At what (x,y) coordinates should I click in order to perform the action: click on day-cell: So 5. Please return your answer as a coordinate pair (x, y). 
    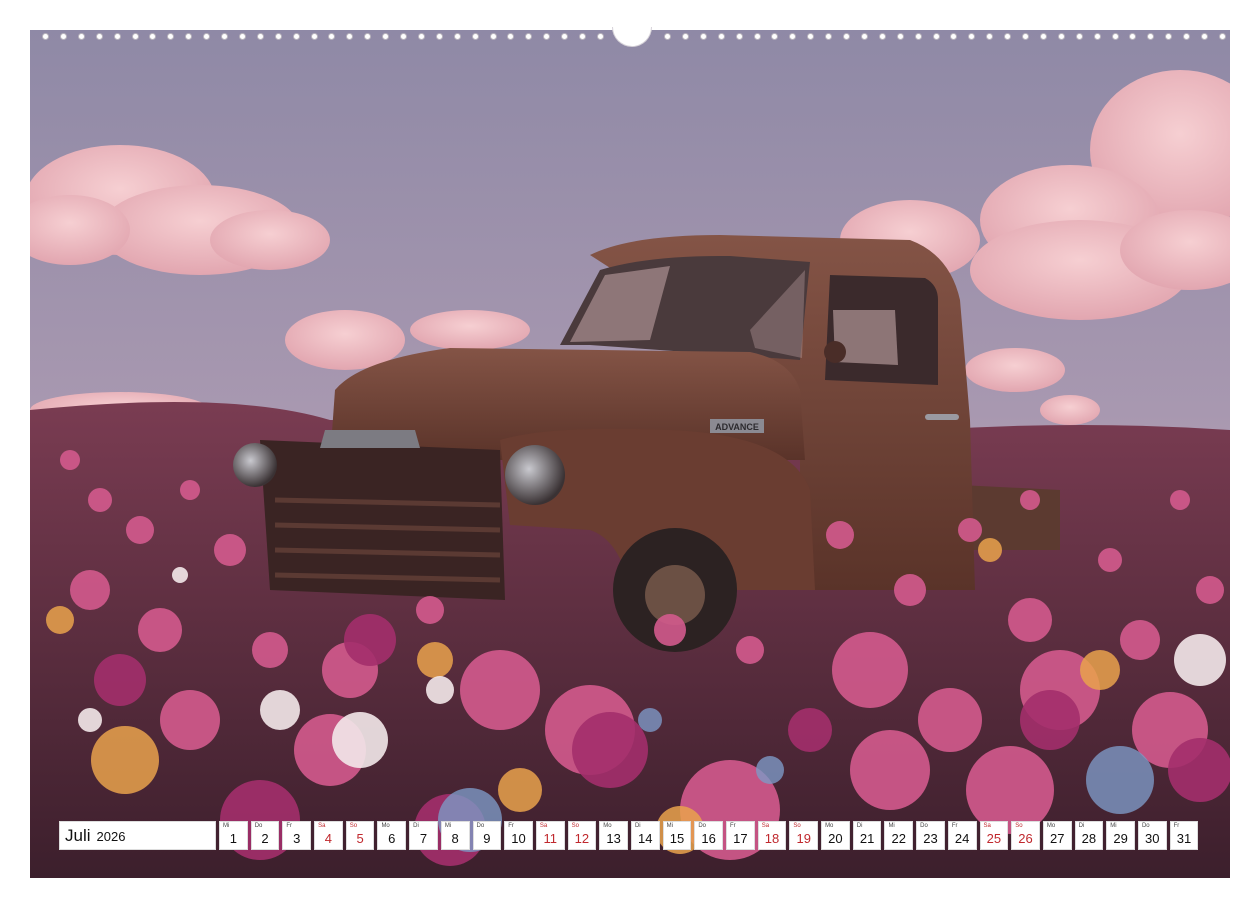
    Looking at the image, I should click on (360, 835).